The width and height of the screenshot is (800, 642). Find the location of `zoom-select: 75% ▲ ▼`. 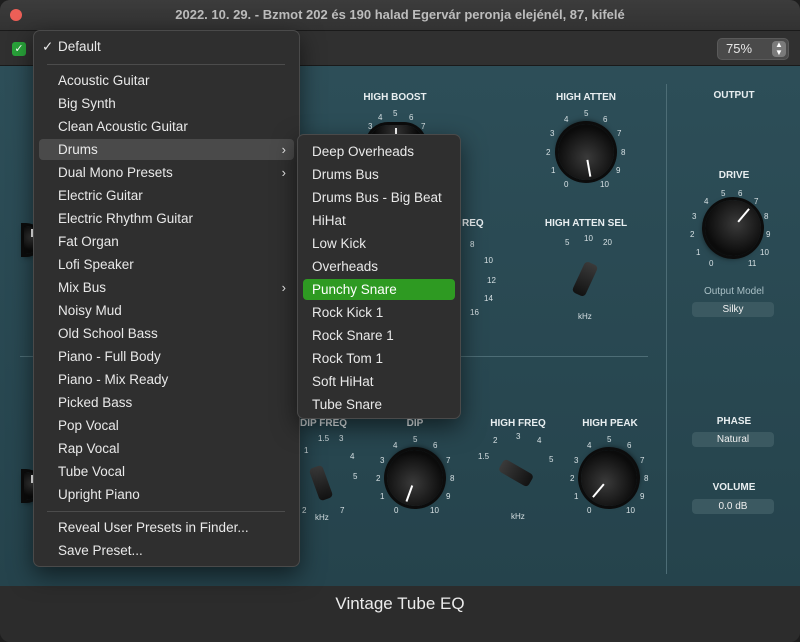

zoom-select: 75% ▲ ▼ is located at coordinates (753, 49).